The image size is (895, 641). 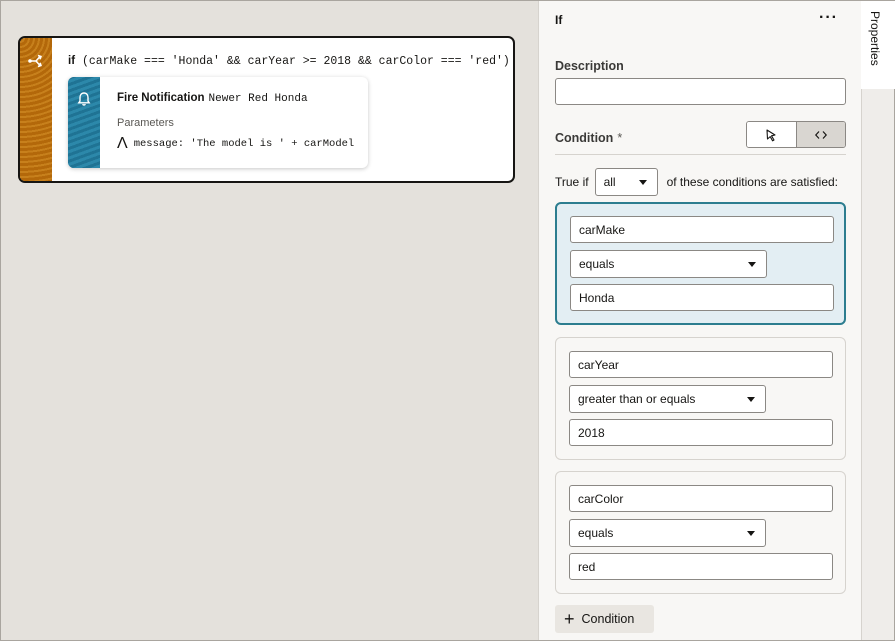 What do you see at coordinates (608, 619) in the screenshot?
I see `add-condition-label: Condition` at bounding box center [608, 619].